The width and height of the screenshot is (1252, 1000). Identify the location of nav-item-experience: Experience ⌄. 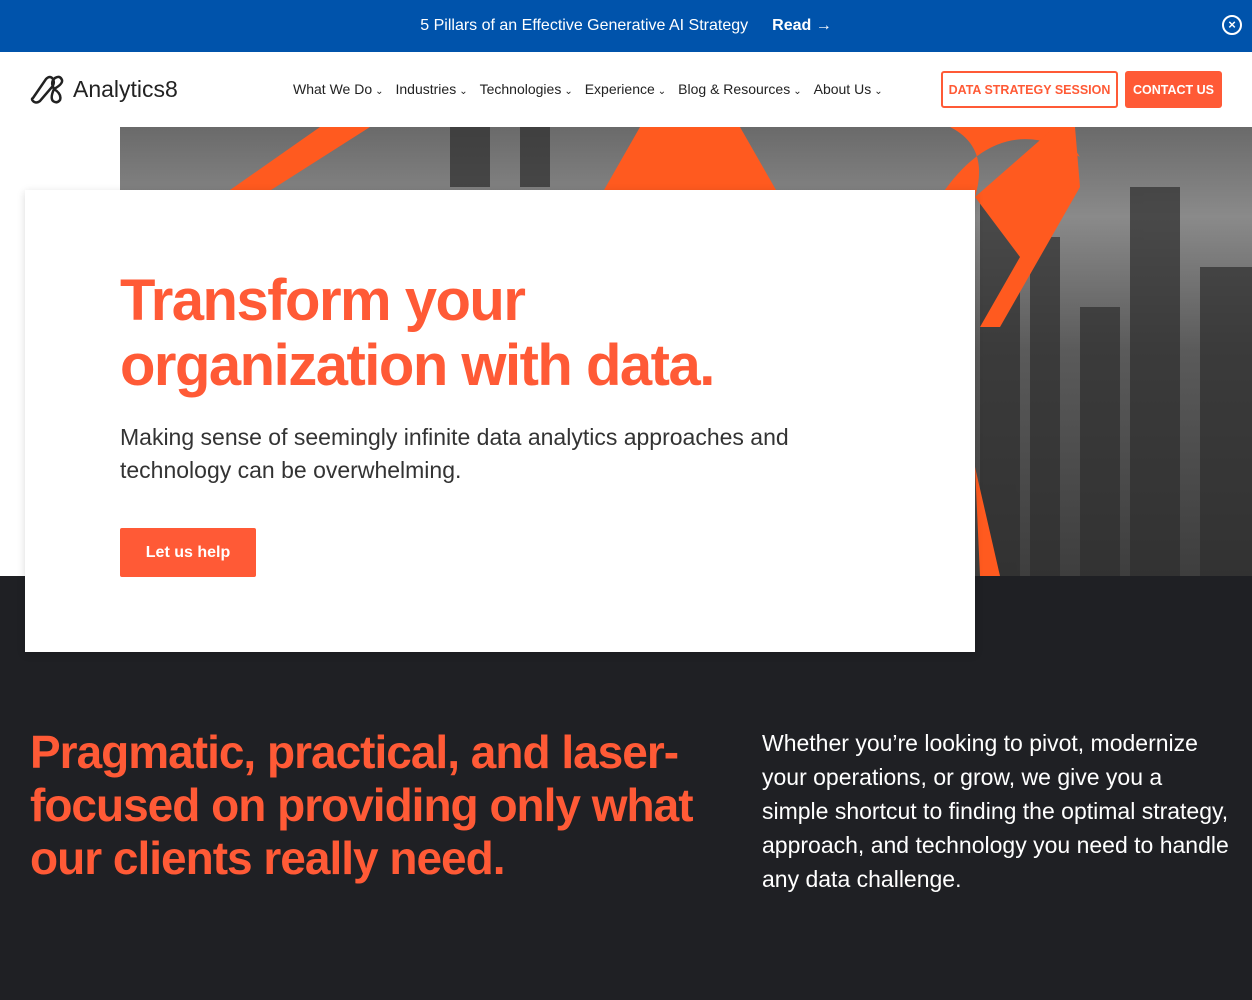
(625, 89).